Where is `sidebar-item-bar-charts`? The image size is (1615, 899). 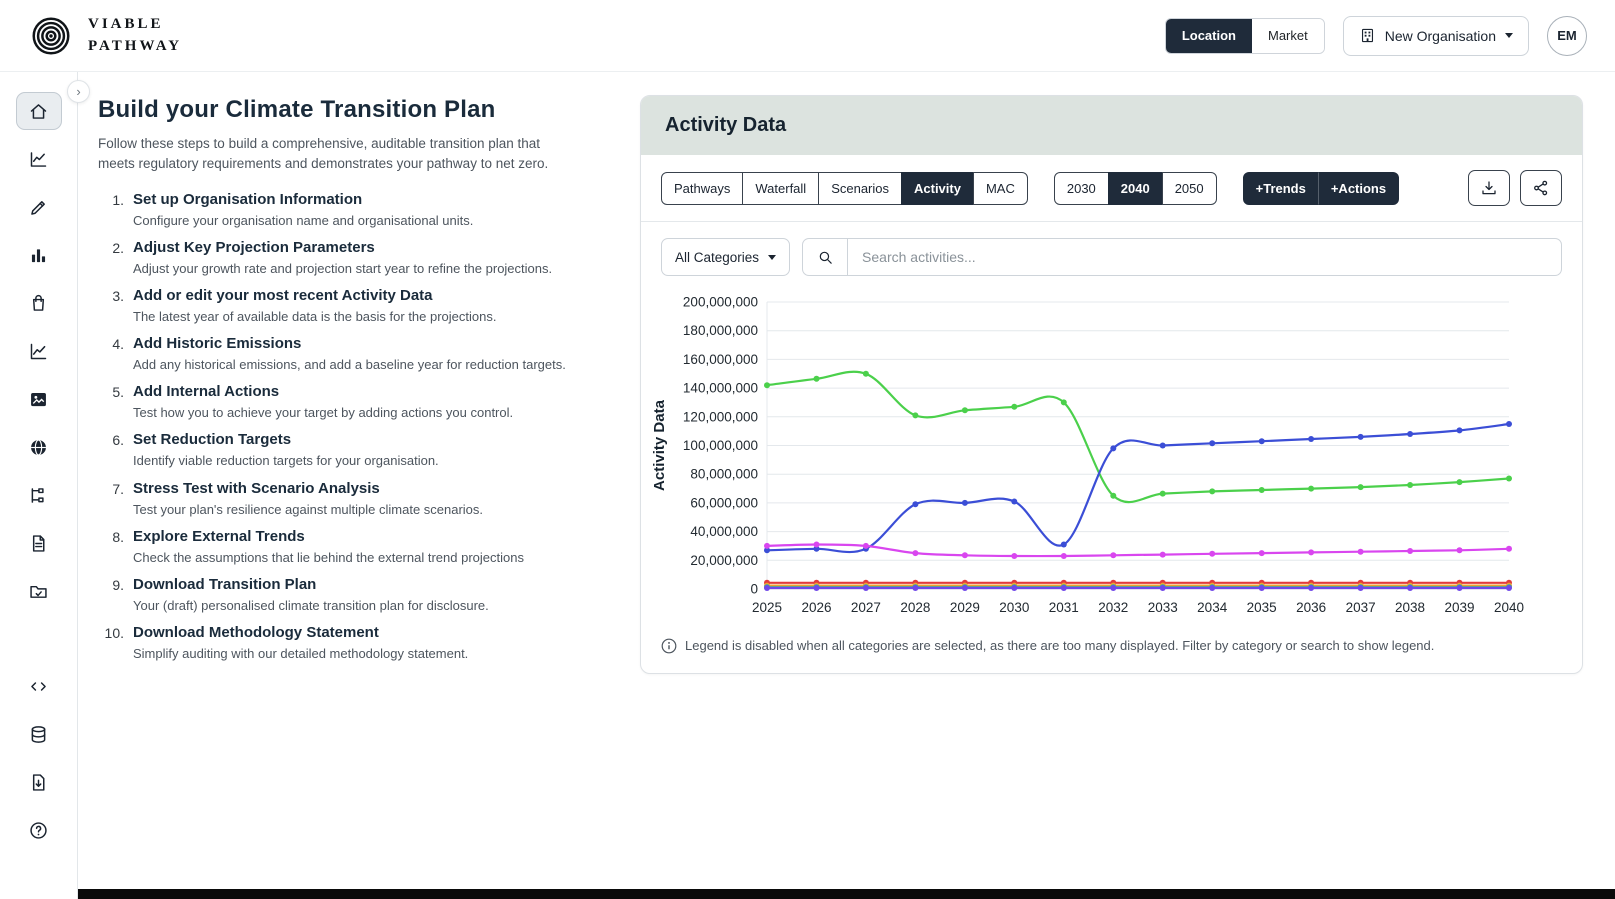 sidebar-item-bar-charts is located at coordinates (39, 255).